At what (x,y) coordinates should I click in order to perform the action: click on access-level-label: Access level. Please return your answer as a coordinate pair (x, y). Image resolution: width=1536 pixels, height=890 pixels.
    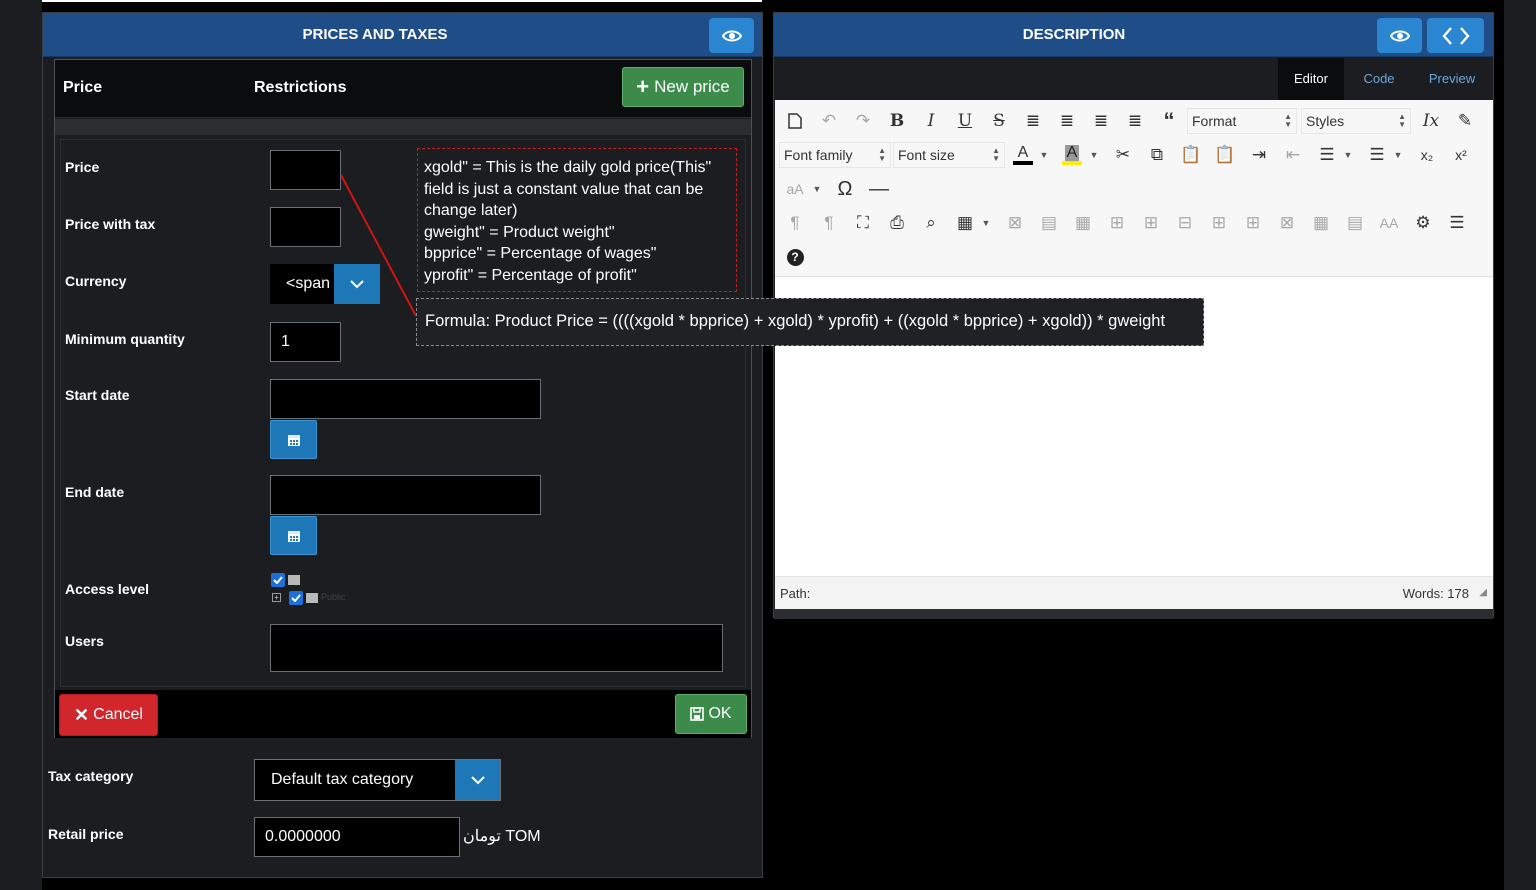
    Looking at the image, I should click on (107, 589).